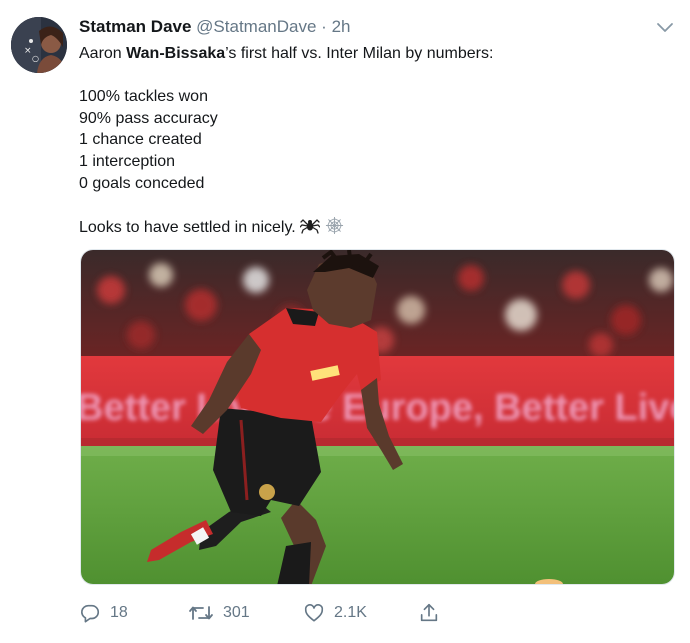 This screenshot has height=643, width=690. I want to click on spider-web-icon, so click(334, 229).